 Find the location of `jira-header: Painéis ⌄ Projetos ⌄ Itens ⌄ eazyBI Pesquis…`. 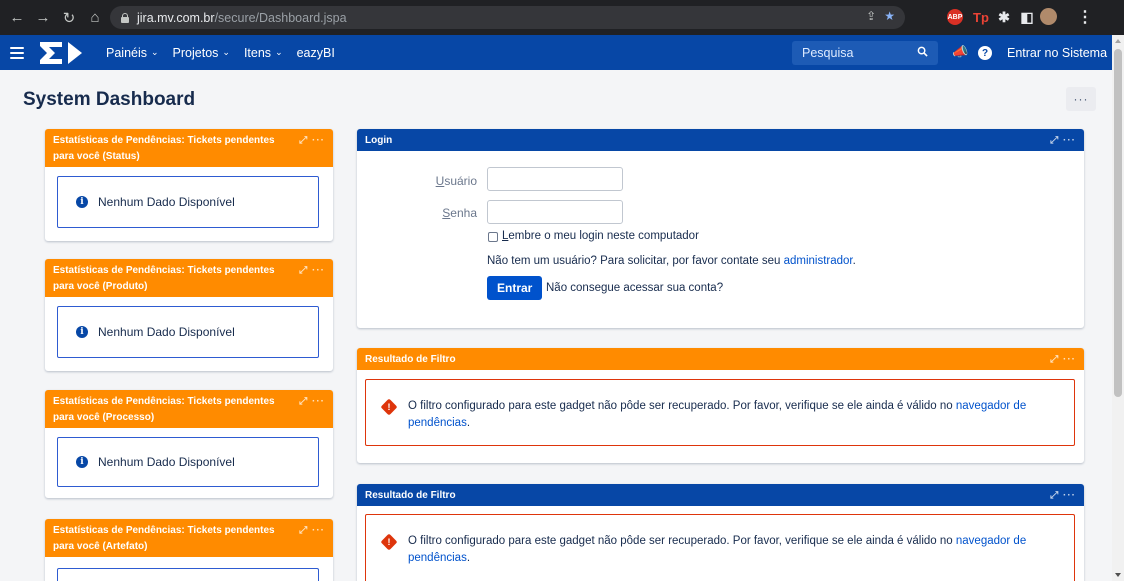

jira-header: Painéis ⌄ Projetos ⌄ Itens ⌄ eazyBI Pesquis… is located at coordinates (556, 52).